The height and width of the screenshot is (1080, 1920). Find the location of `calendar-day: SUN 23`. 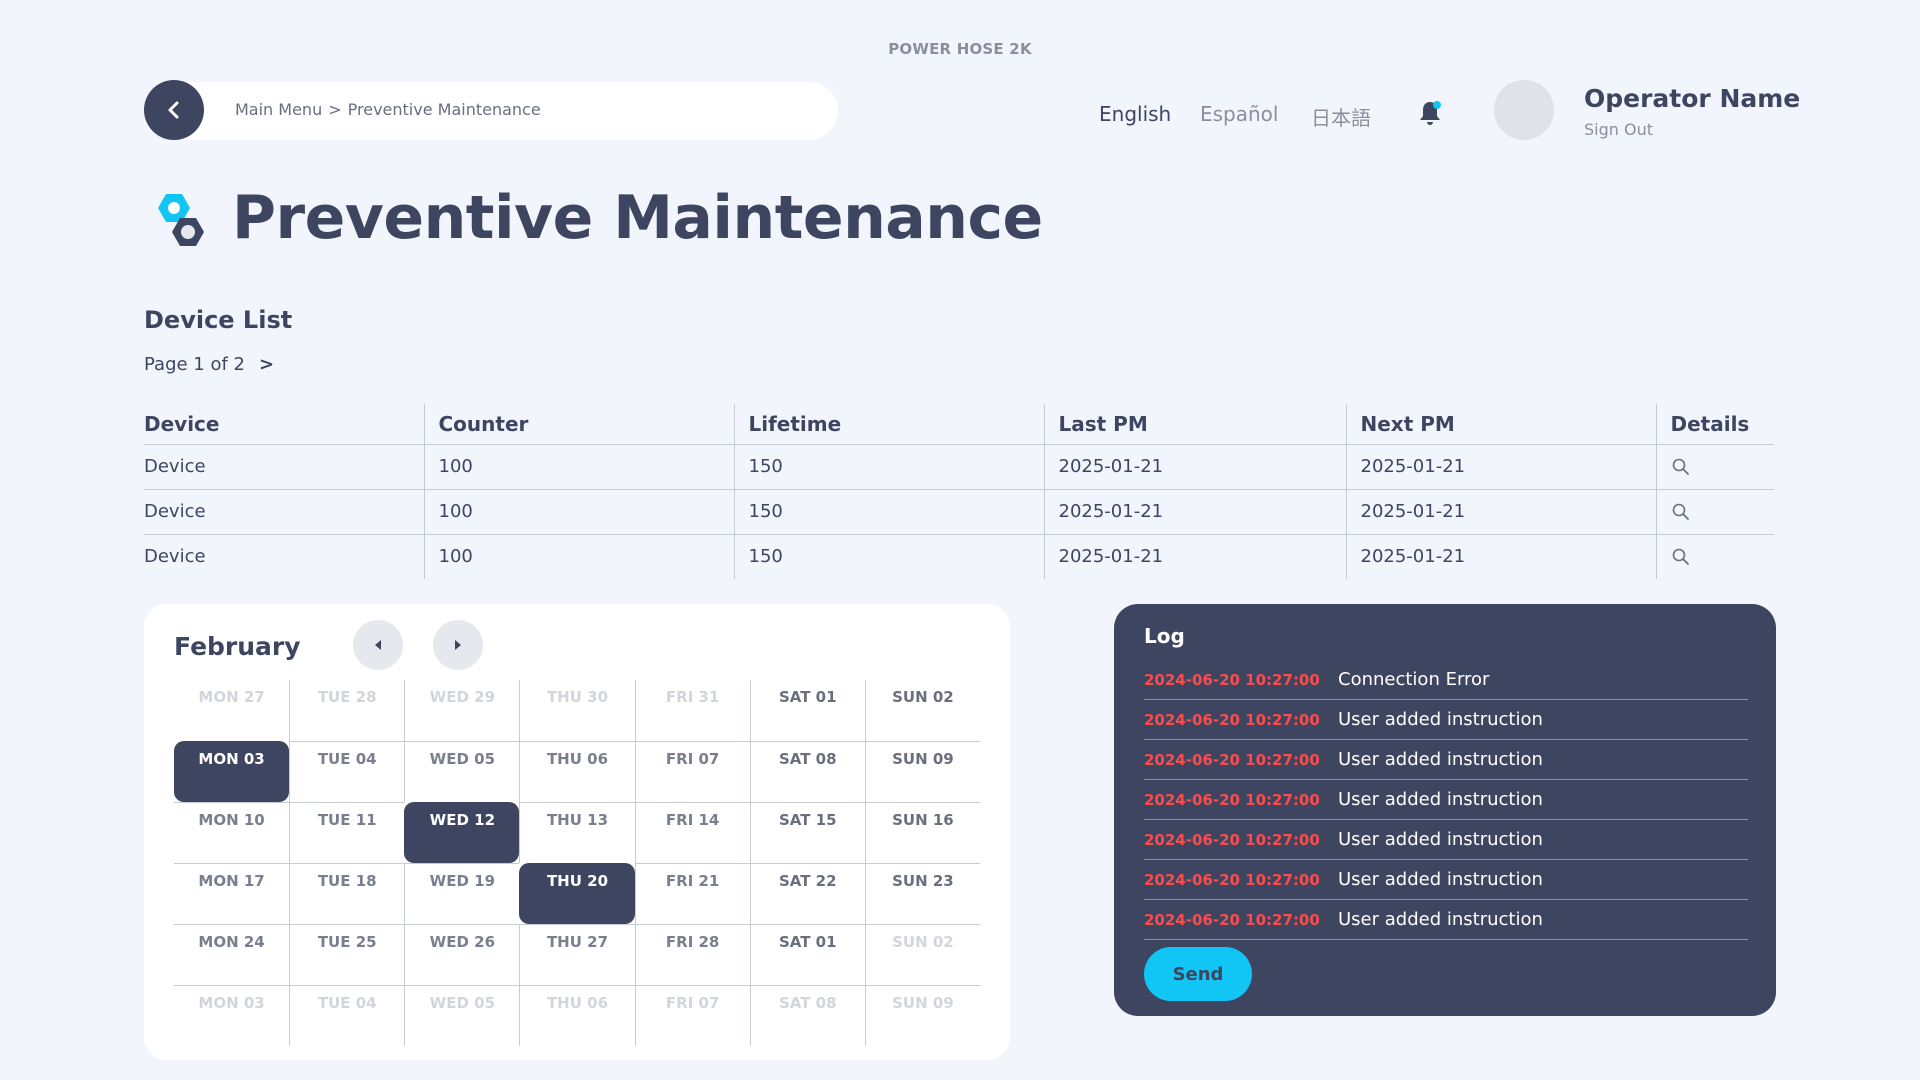

calendar-day: SUN 23 is located at coordinates (922, 893).